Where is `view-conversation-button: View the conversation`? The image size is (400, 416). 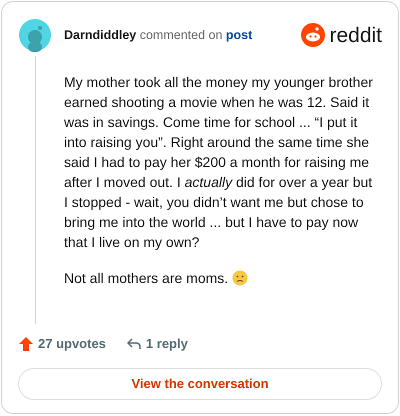
view-conversation-button: View the conversation is located at coordinates (200, 384).